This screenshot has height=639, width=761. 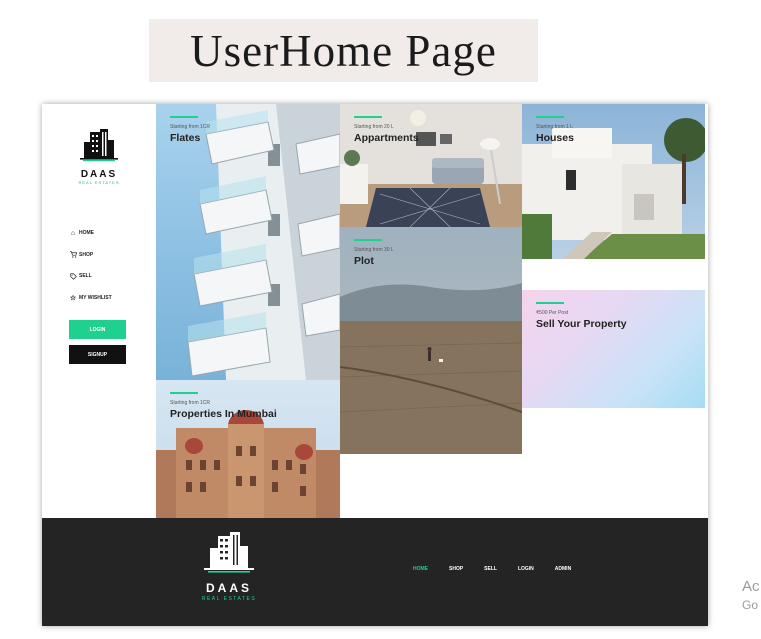 What do you see at coordinates (97, 354) in the screenshot?
I see `signup-button: SIGNUP` at bounding box center [97, 354].